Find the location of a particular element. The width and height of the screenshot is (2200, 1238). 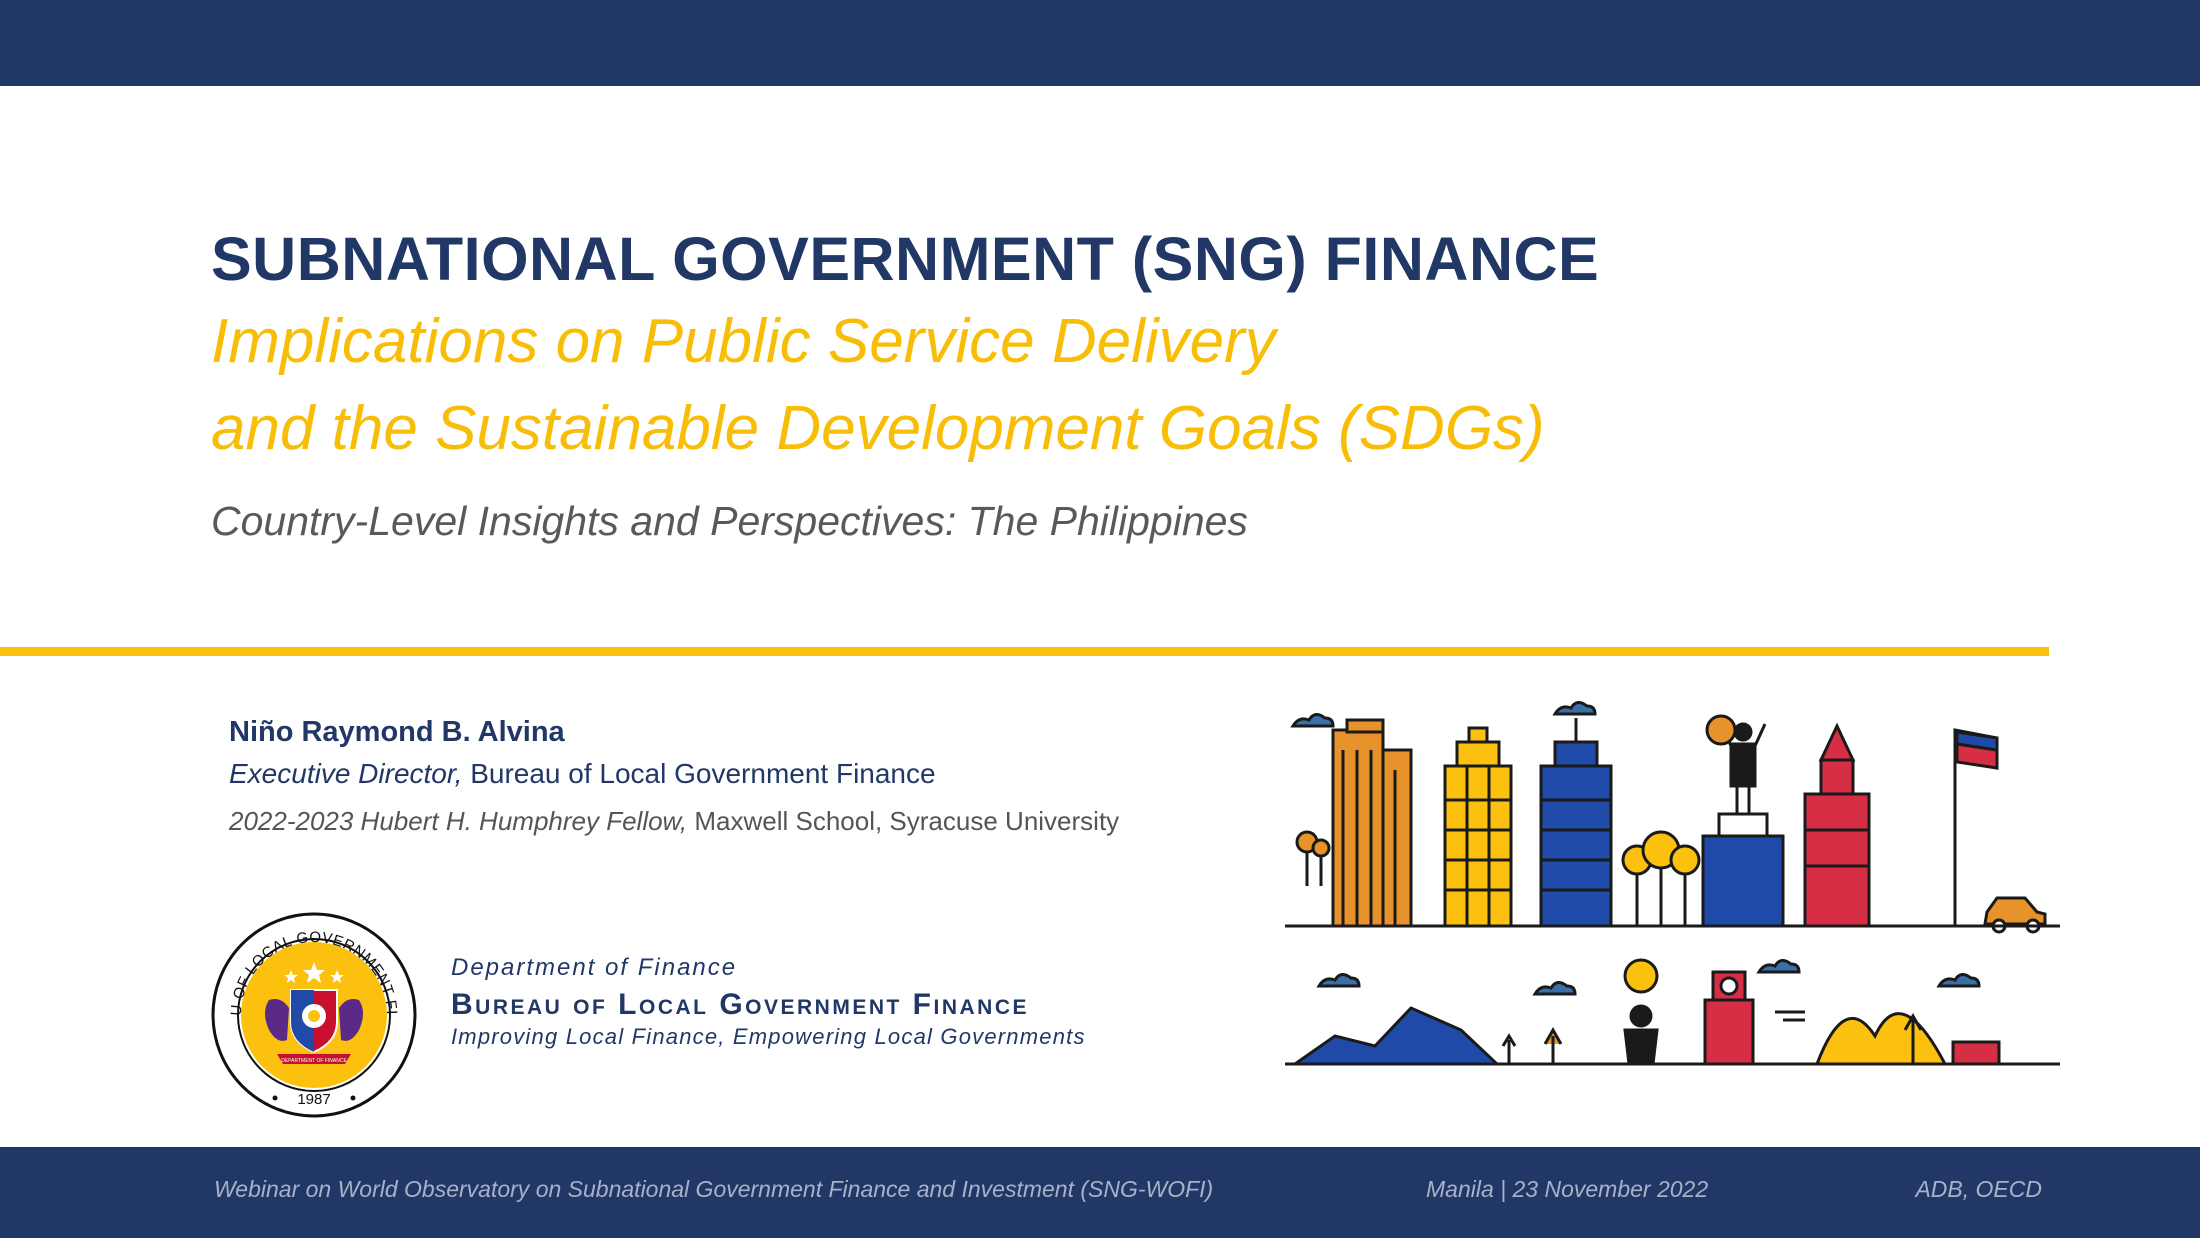

department-name: Department of Finance is located at coordinates (594, 967).